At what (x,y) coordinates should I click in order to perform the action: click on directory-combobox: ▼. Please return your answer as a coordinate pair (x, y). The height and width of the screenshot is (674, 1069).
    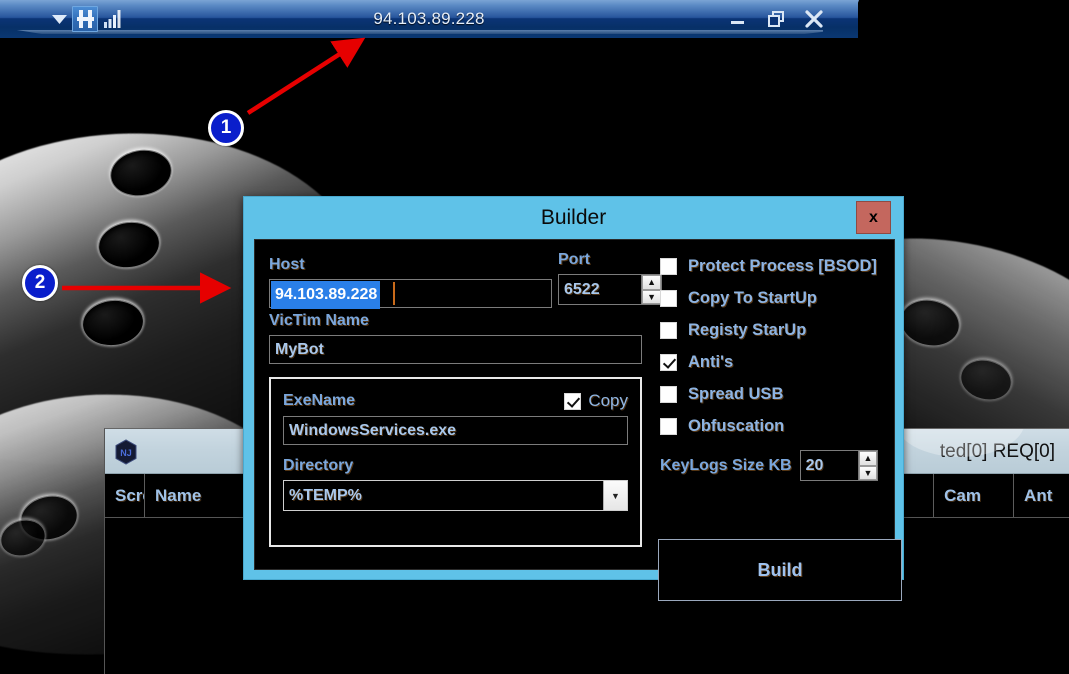
    Looking at the image, I should click on (455, 495).